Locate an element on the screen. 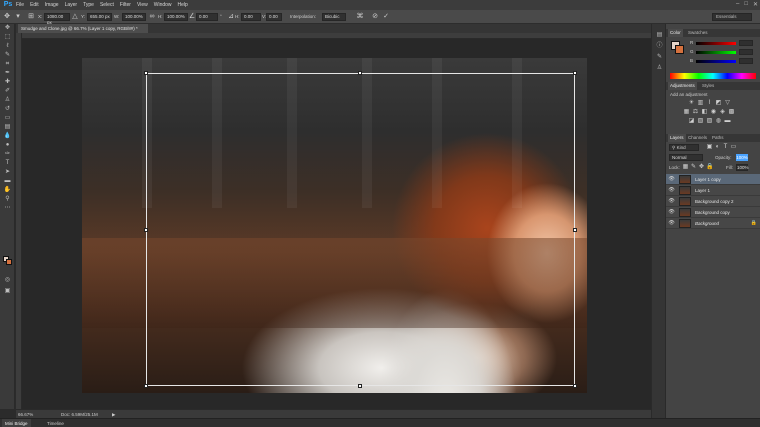 This screenshot has height=427, width=760. transform-handle-top-right is located at coordinates (575, 73).